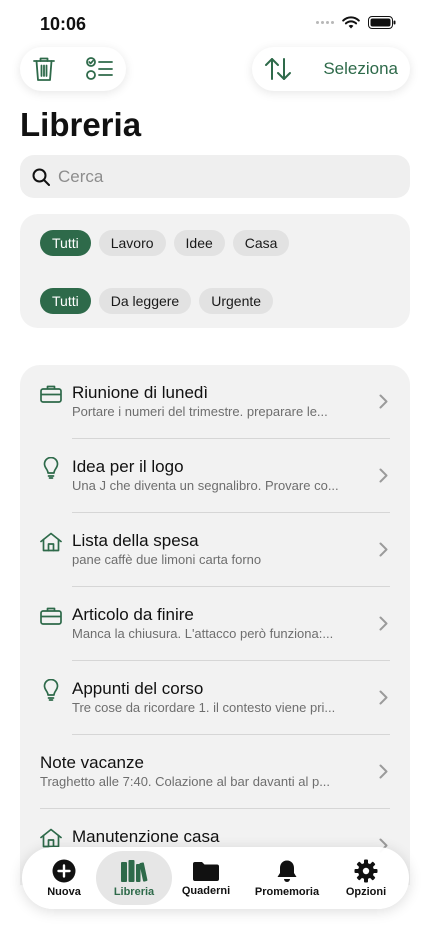 Image resolution: width=430 pixels, height=930 pixels. Describe the element at coordinates (132, 243) in the screenshot. I see `chip-lavoro: Lavoro` at that location.